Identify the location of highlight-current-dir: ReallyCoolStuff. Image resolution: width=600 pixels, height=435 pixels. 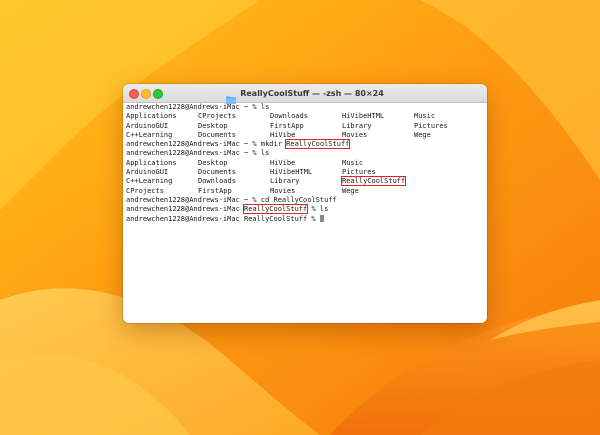
(276, 209).